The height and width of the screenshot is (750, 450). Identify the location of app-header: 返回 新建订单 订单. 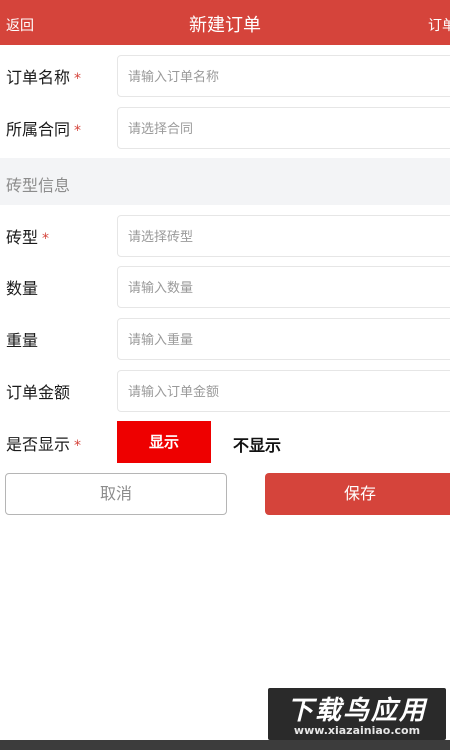
(225, 22).